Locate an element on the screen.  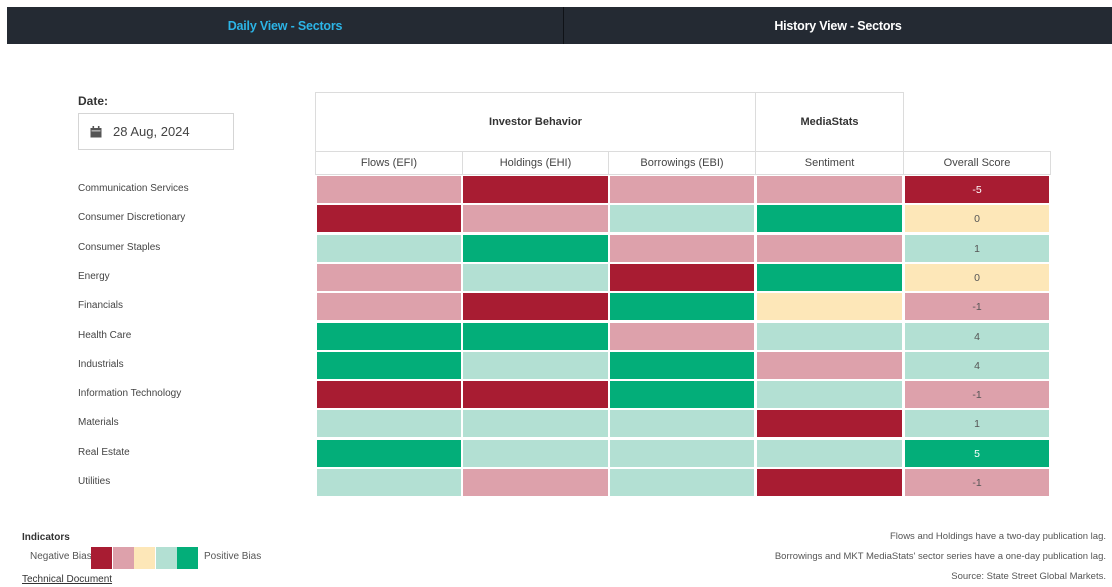
indicators-title: Indicators is located at coordinates (46, 537).